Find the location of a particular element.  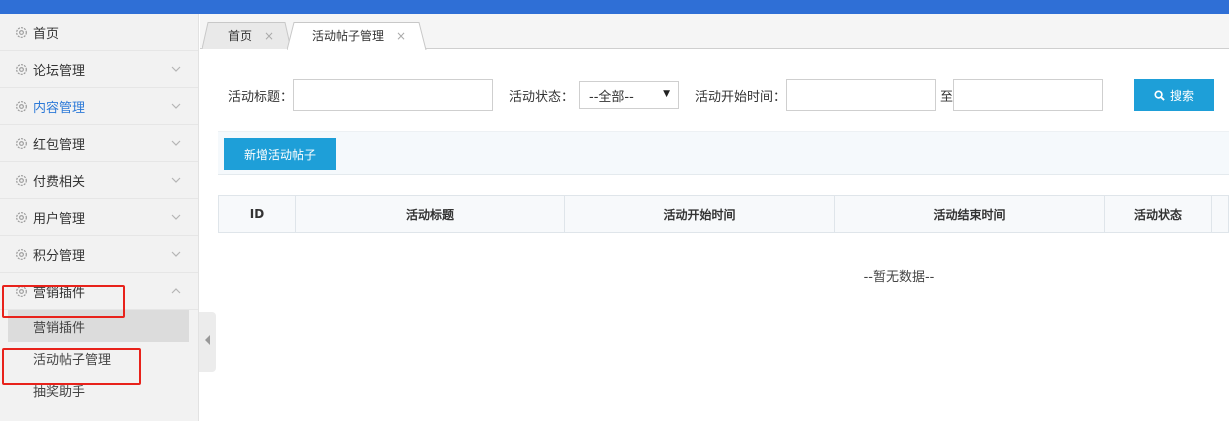

sidebar-item-users: 用户管理 is located at coordinates (99, 217).